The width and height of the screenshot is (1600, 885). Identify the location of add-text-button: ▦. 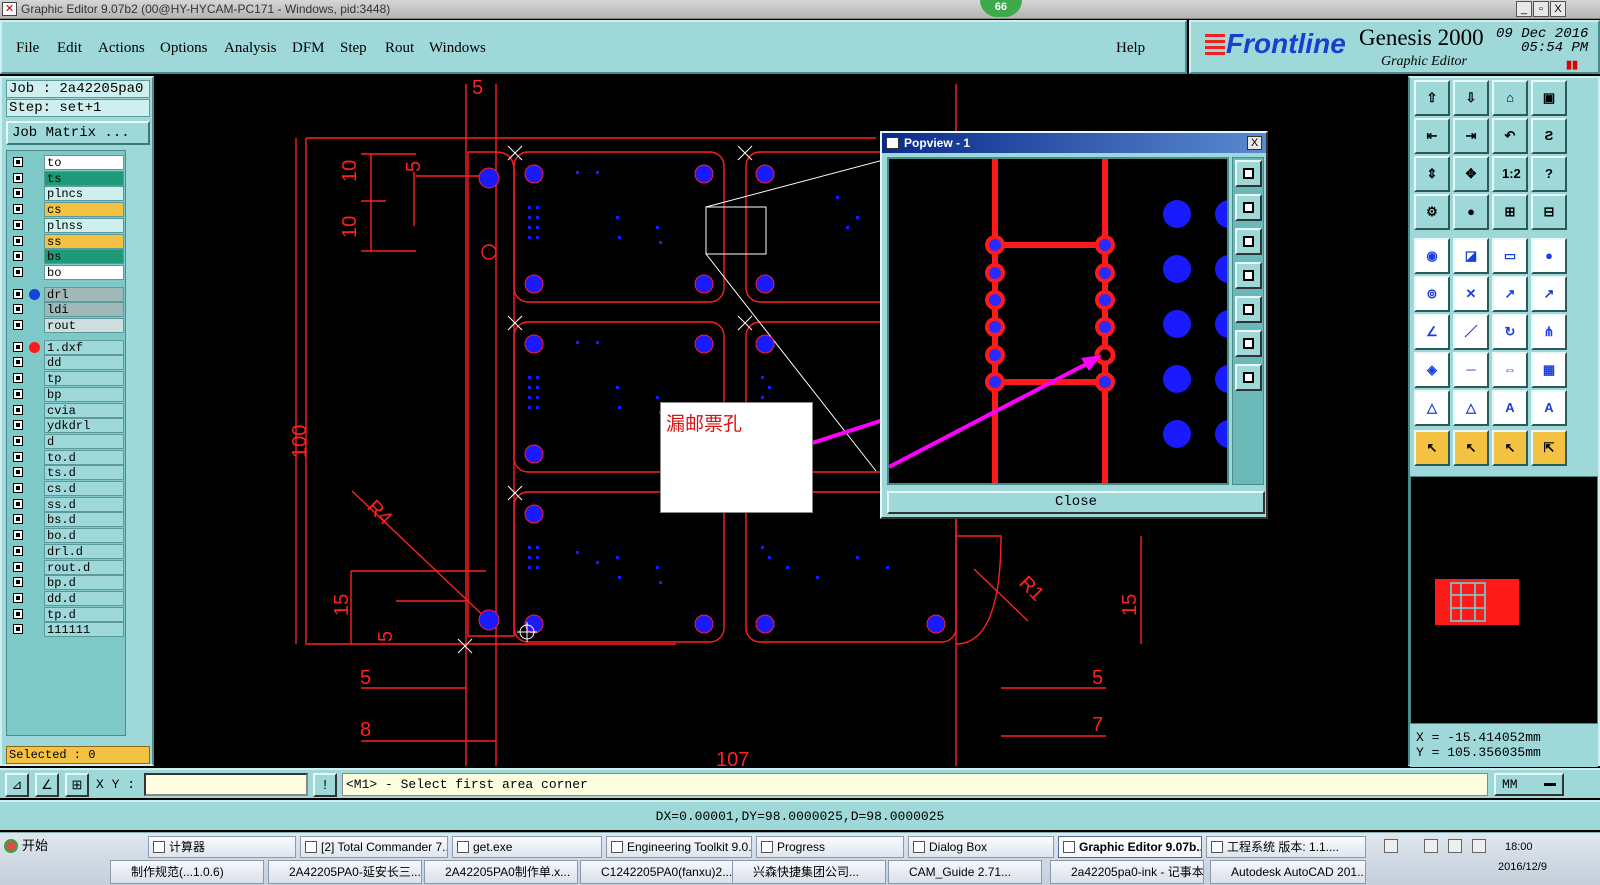
(1549, 370).